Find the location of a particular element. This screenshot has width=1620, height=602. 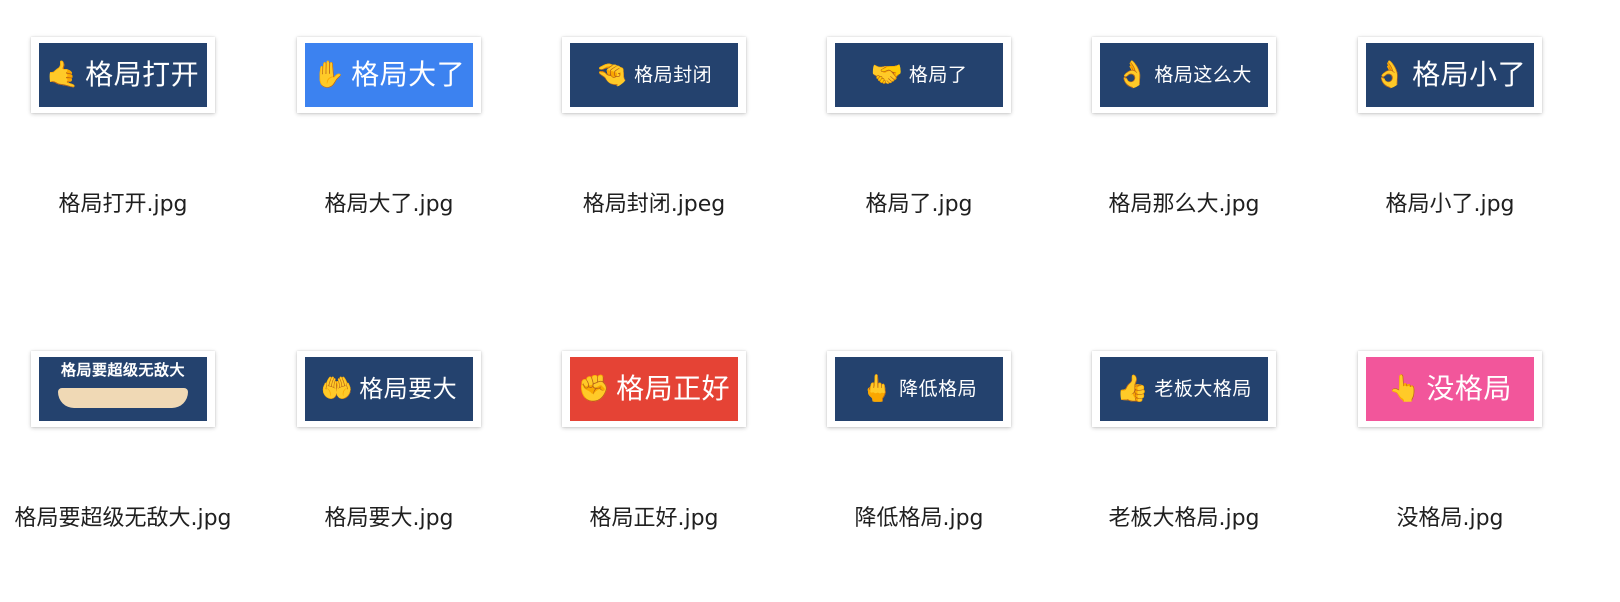

file-thumbnail: 👍 老板大格局 is located at coordinates (1184, 389).